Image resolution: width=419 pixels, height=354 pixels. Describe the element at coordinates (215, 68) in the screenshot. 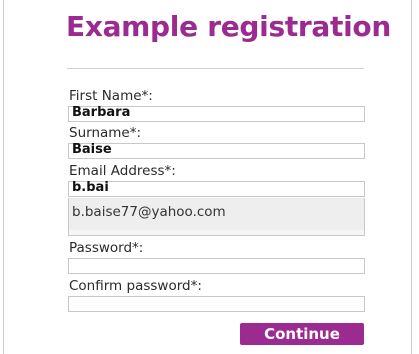

I see `title-divider` at that location.